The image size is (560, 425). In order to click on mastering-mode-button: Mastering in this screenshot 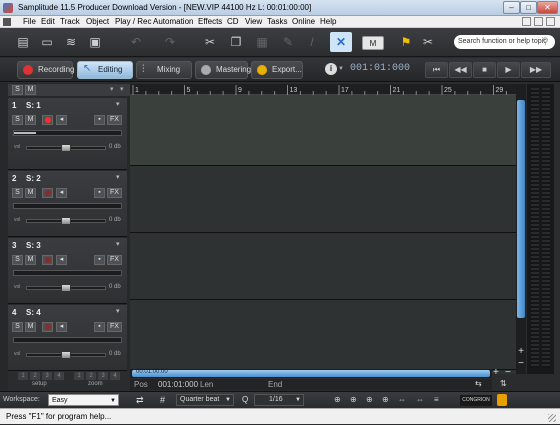, I will do `click(223, 70)`.